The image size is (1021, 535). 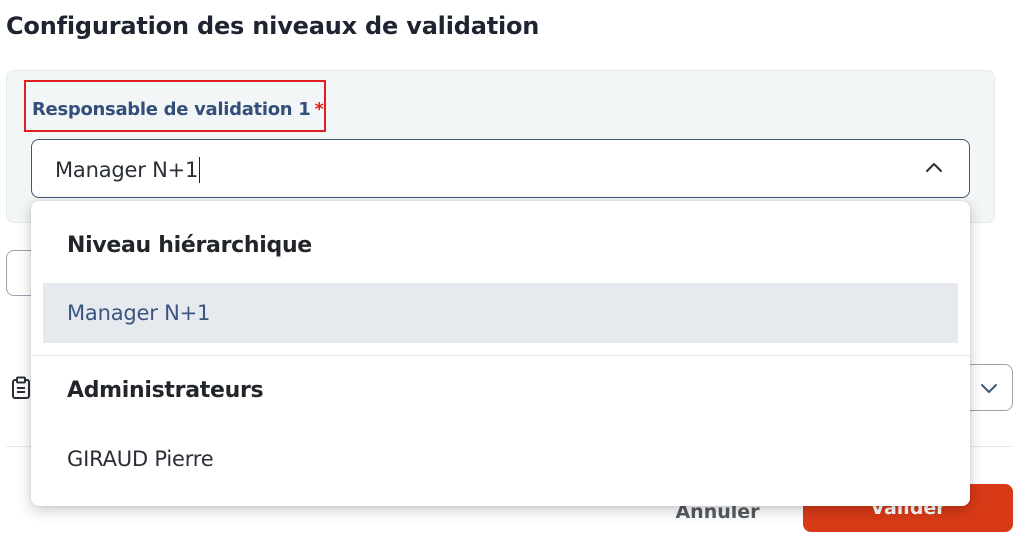 I want to click on chevron-down-icon, so click(x=989, y=388).